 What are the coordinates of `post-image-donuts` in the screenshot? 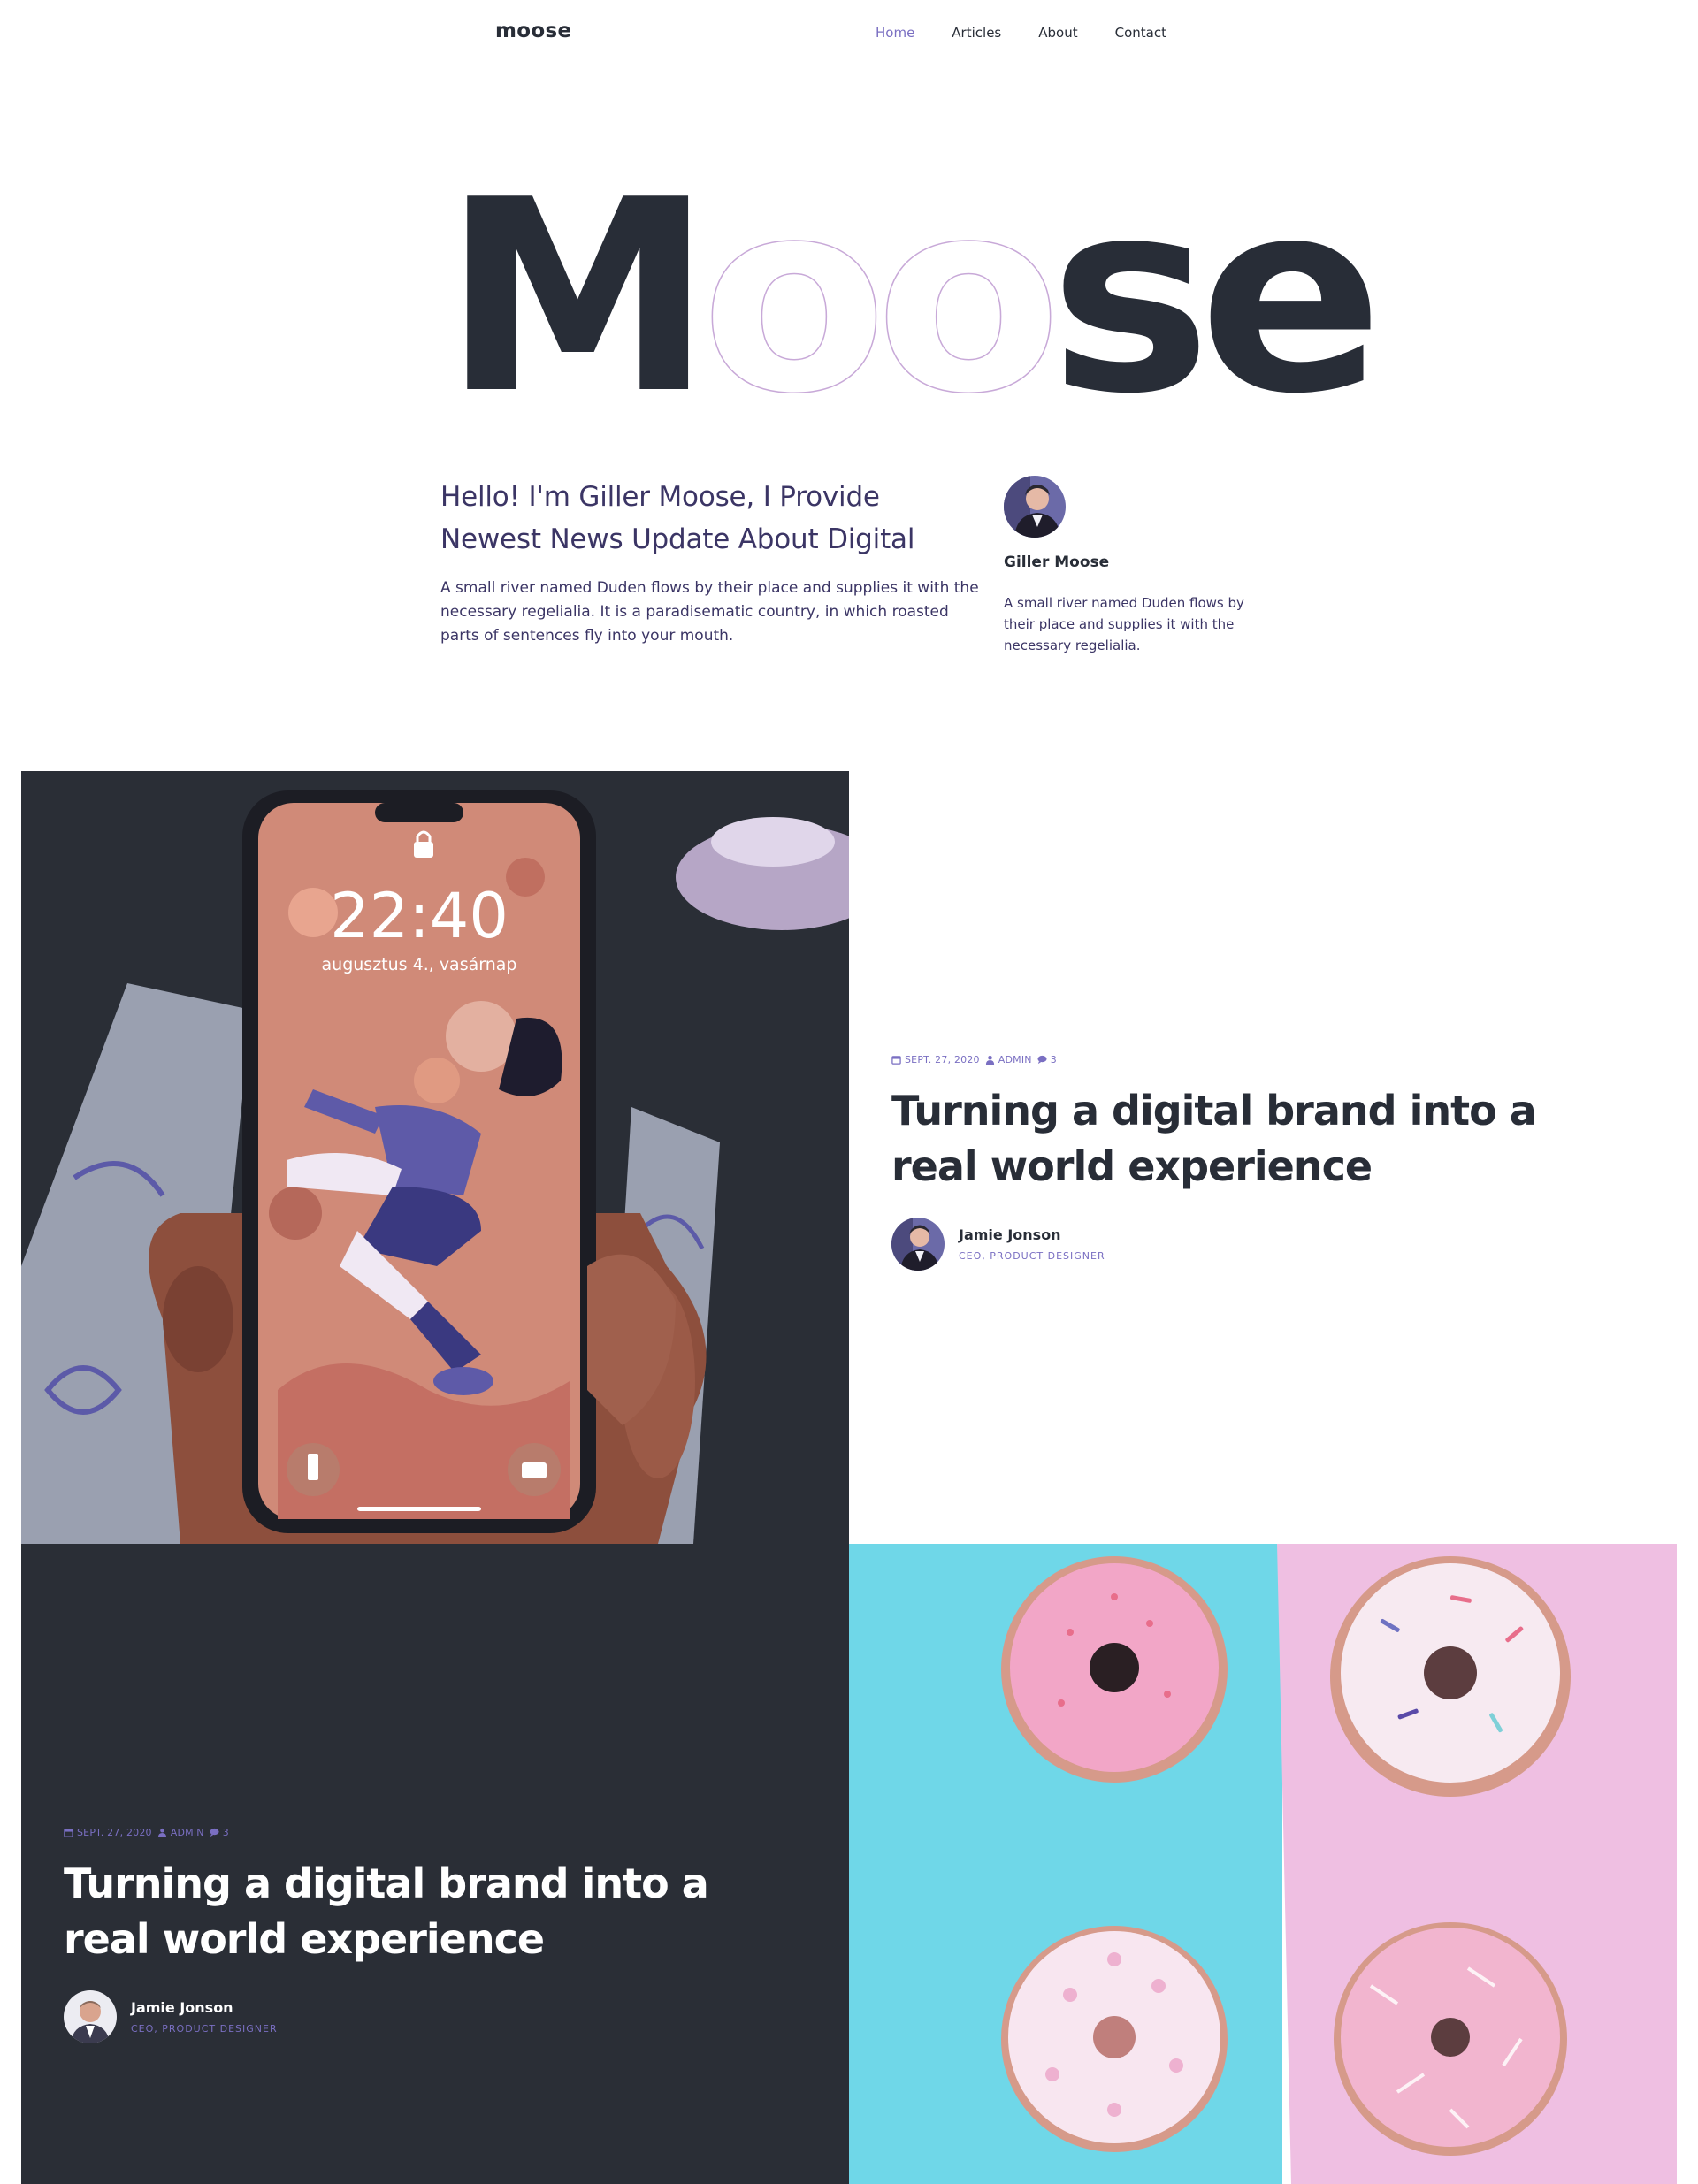 It's located at (1263, 1864).